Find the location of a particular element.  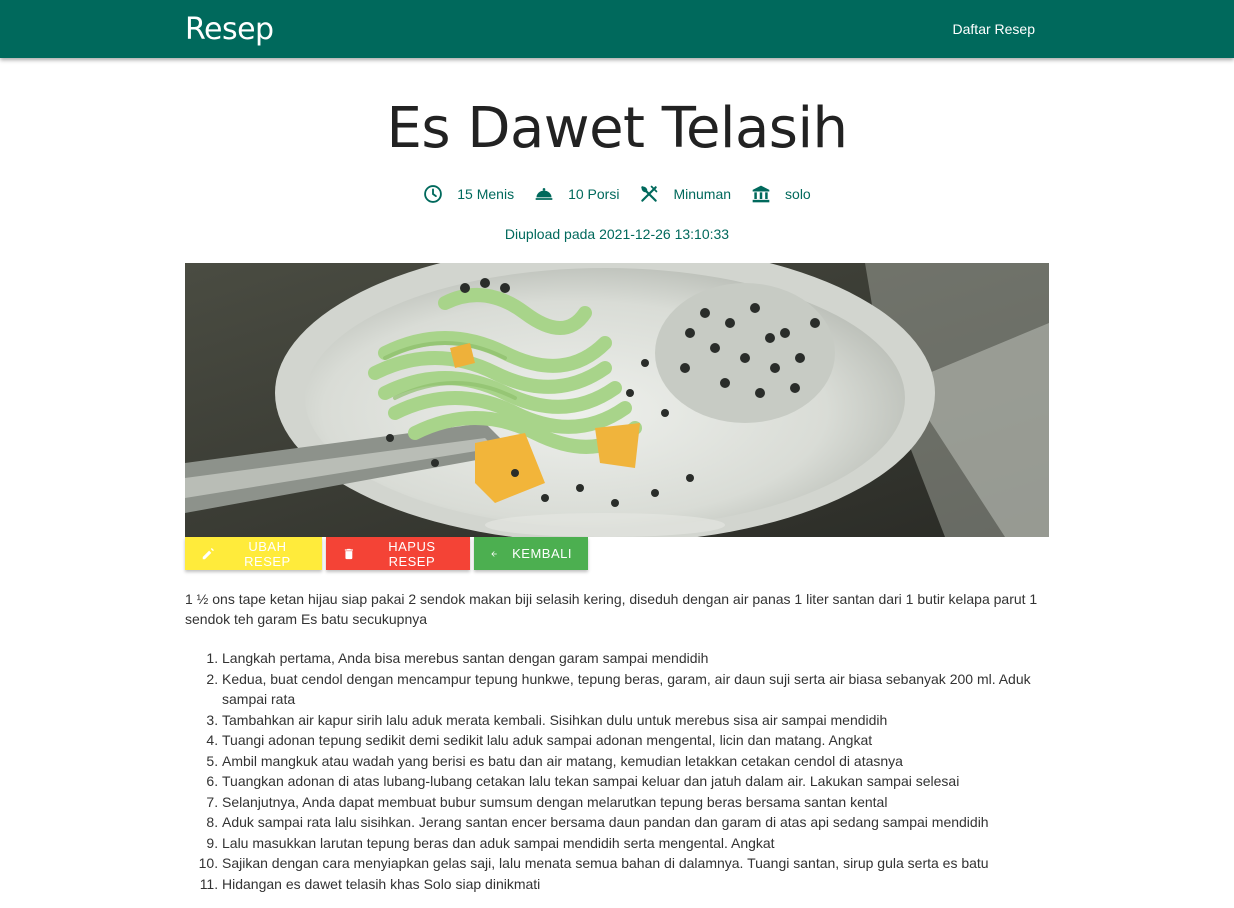

top-navbar: Resep Daftar Resep is located at coordinates (617, 29).